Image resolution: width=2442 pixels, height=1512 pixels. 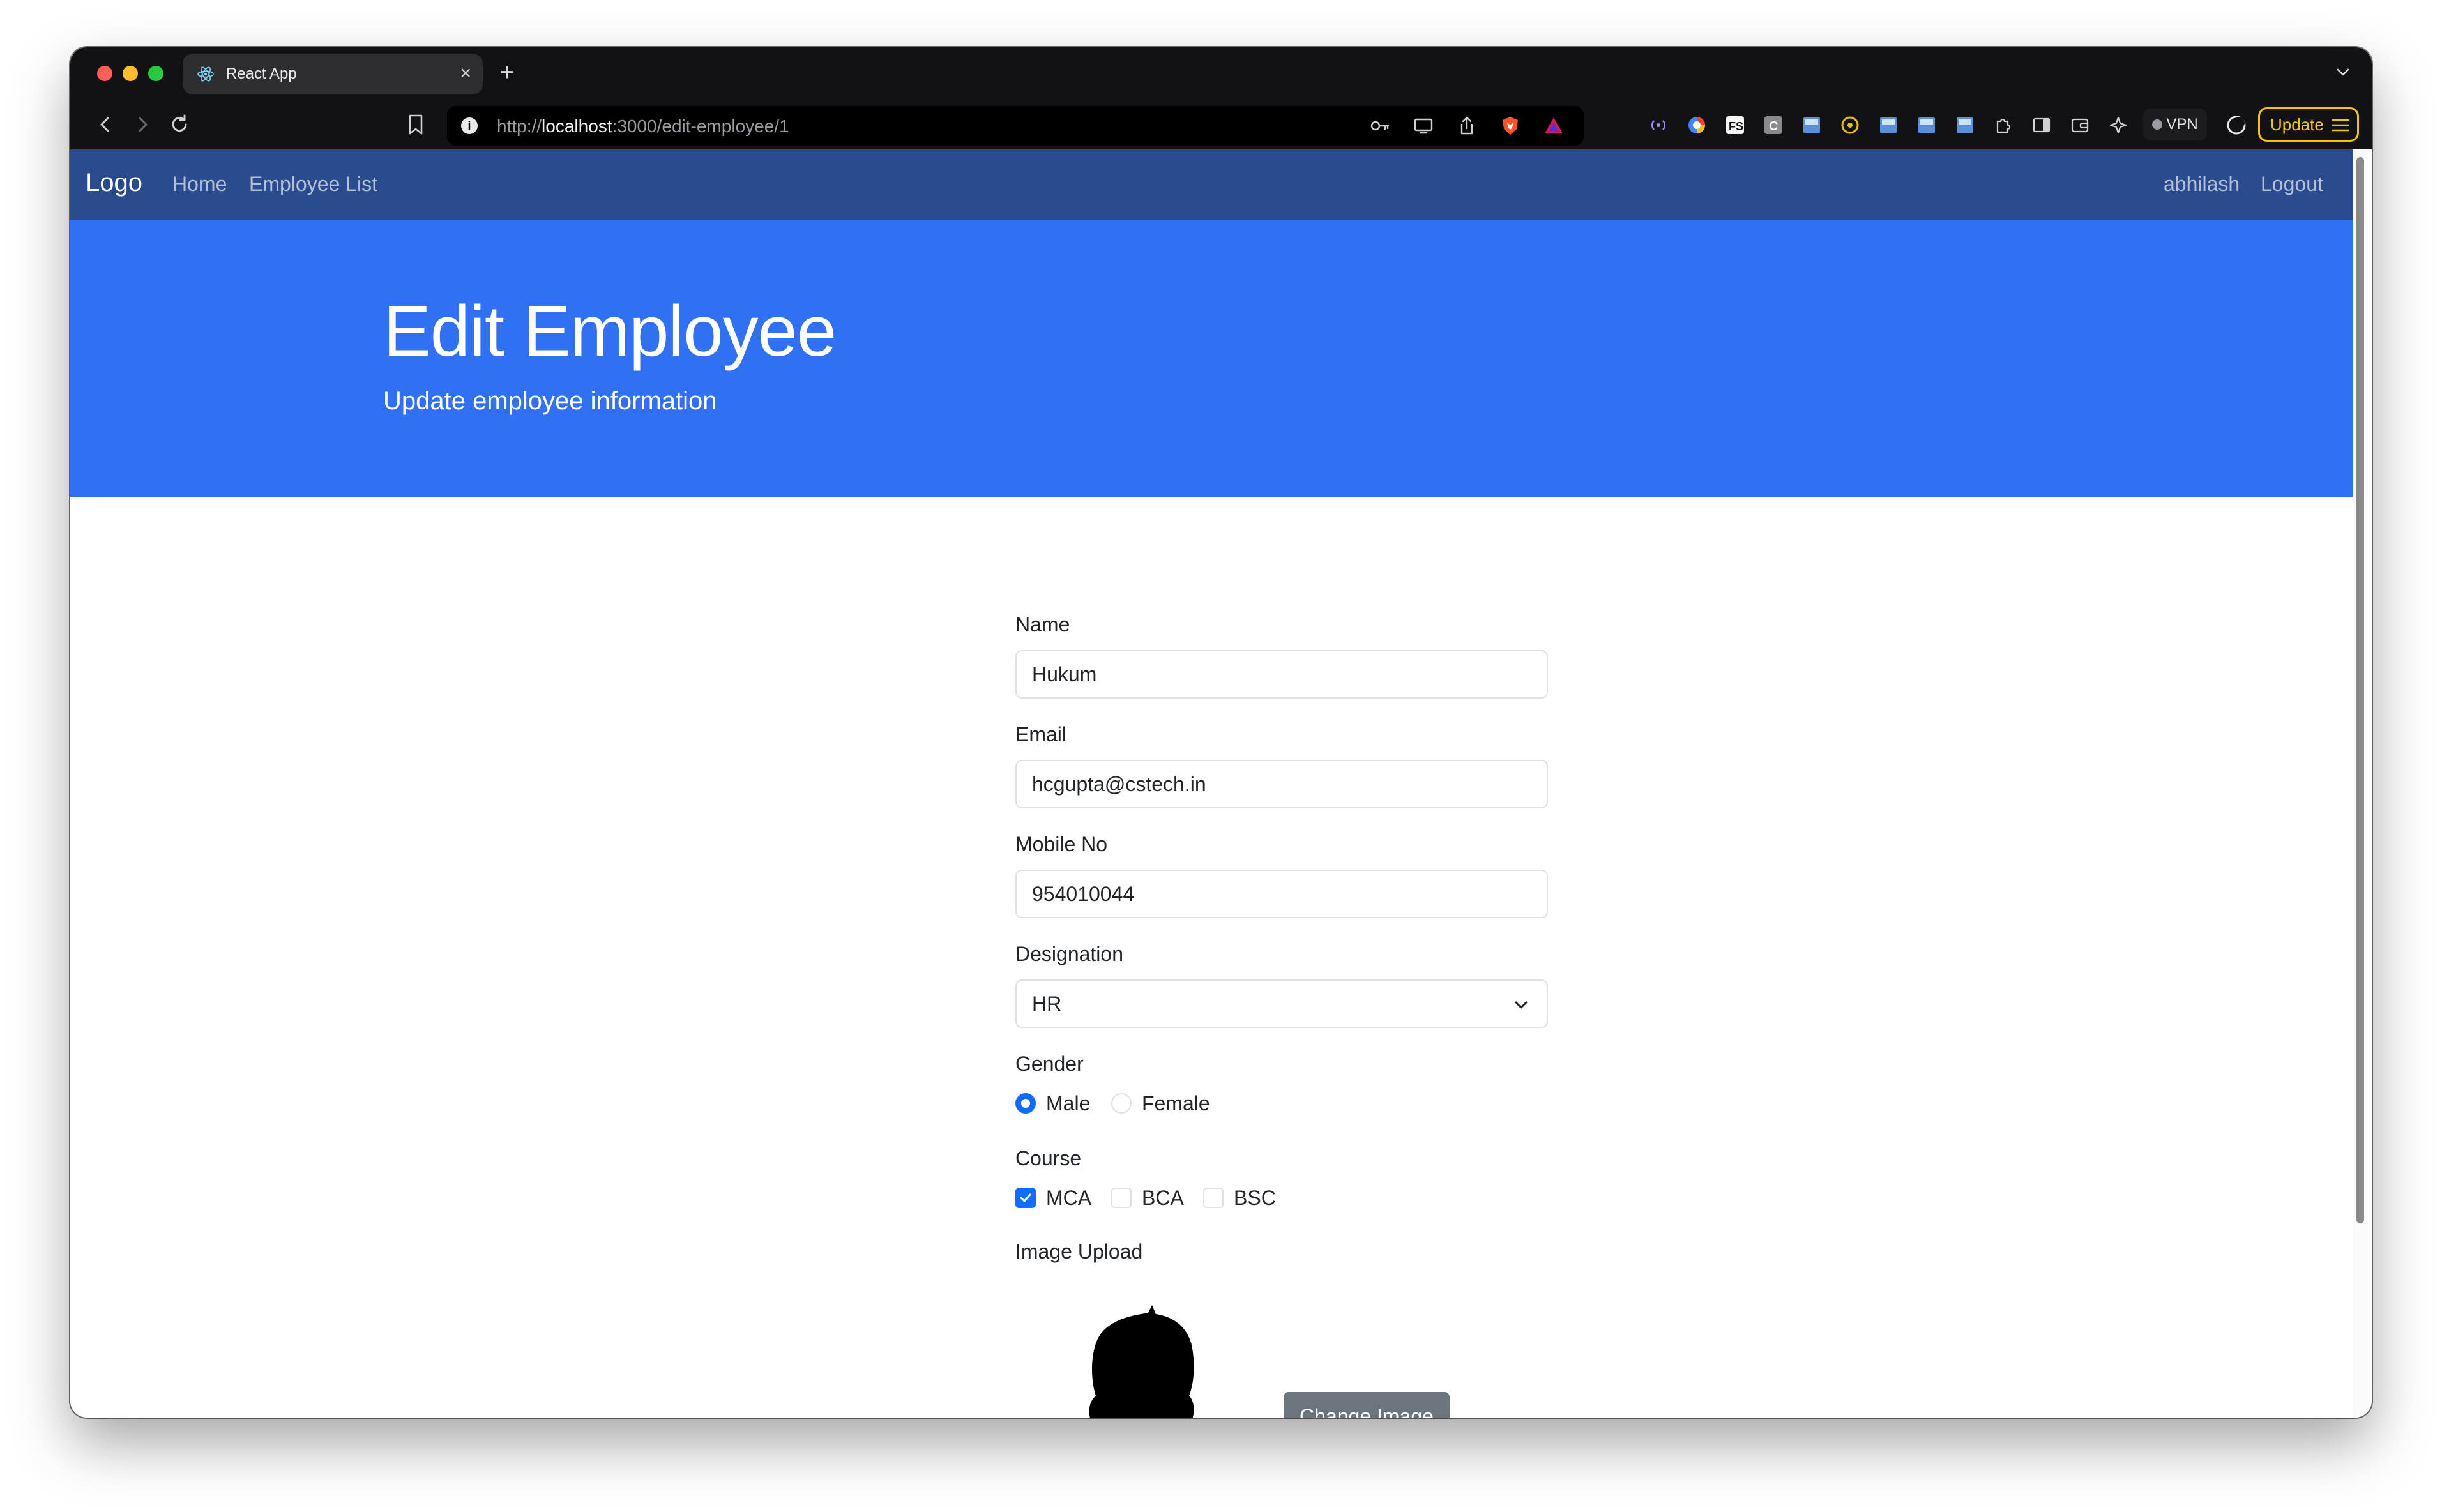 What do you see at coordinates (1047, 1003) in the screenshot?
I see `designation-value: HR` at bounding box center [1047, 1003].